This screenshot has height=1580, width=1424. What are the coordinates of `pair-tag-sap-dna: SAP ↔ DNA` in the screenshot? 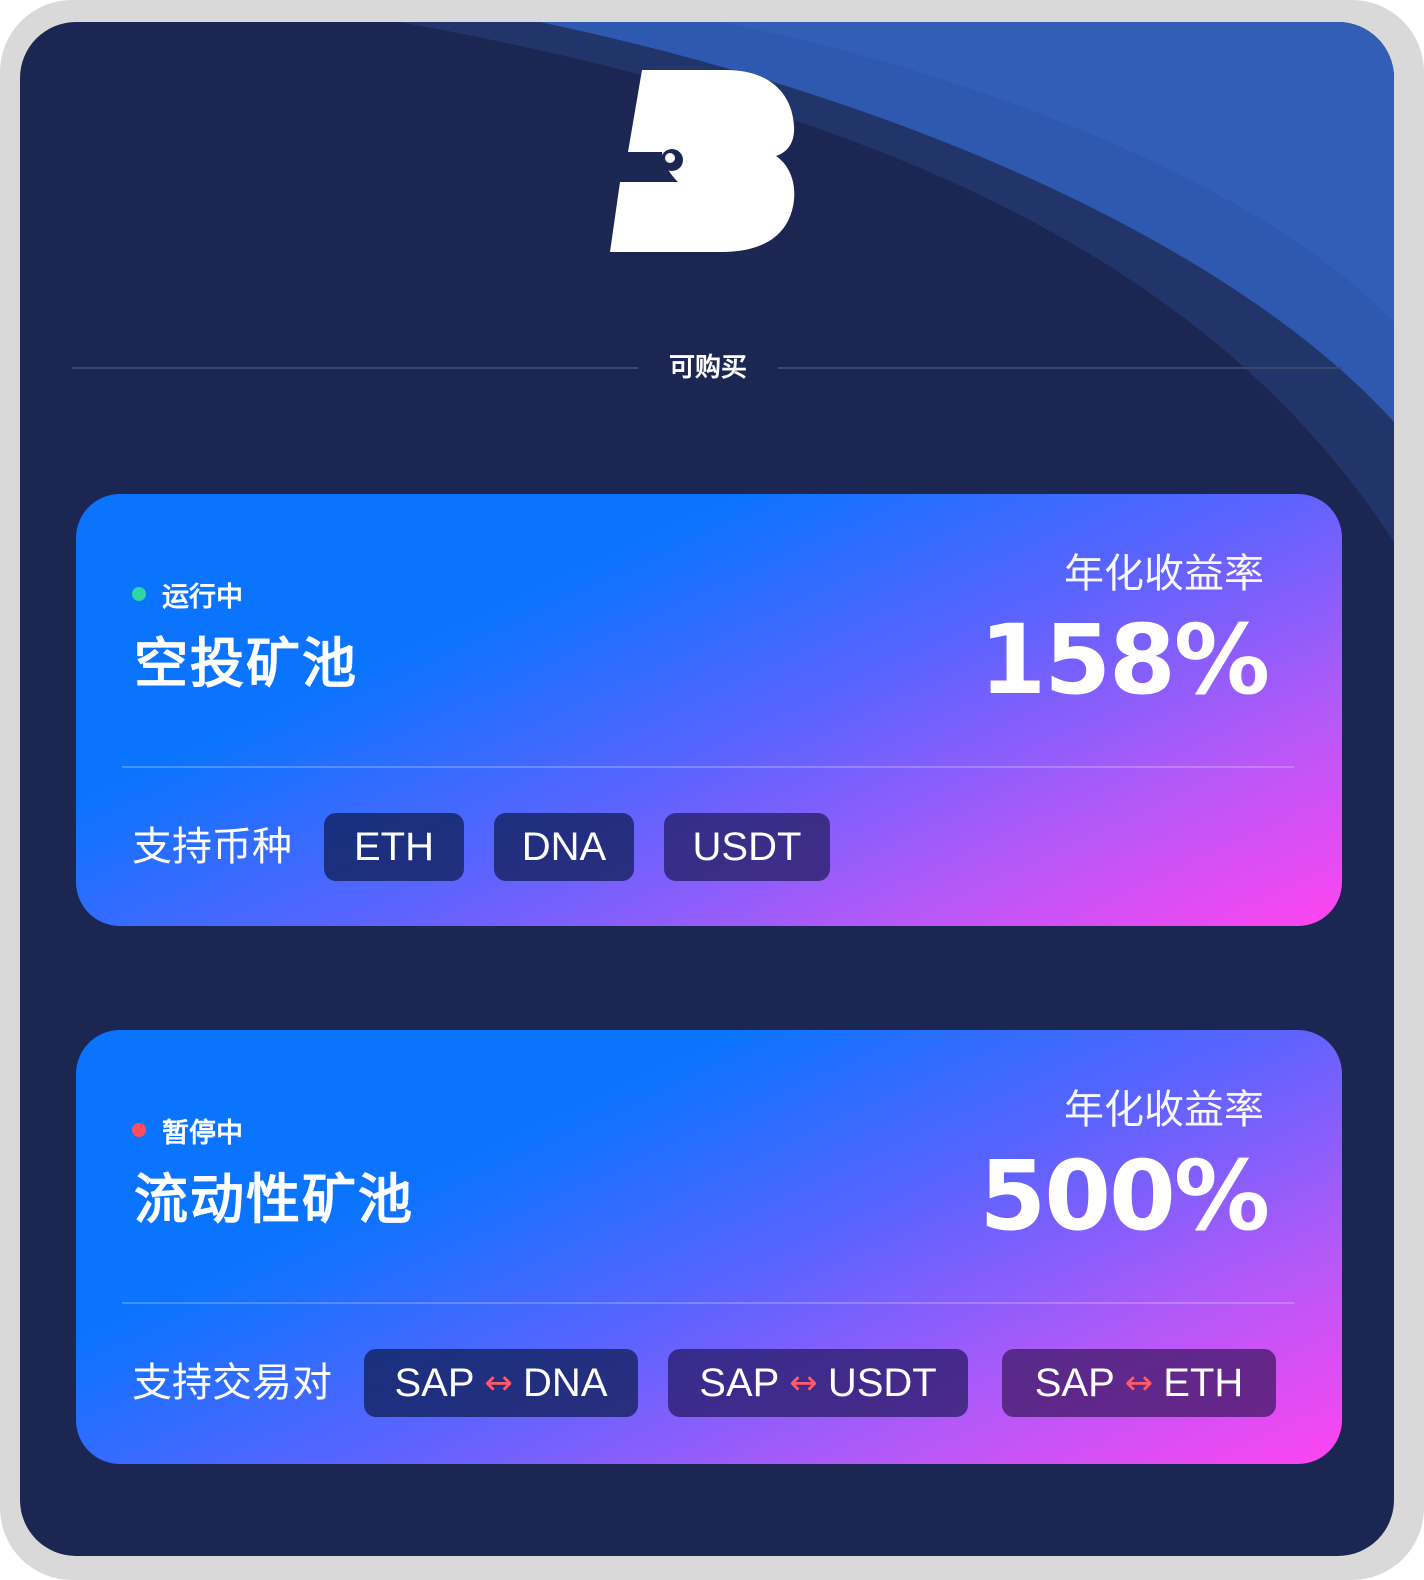 It's located at (501, 1383).